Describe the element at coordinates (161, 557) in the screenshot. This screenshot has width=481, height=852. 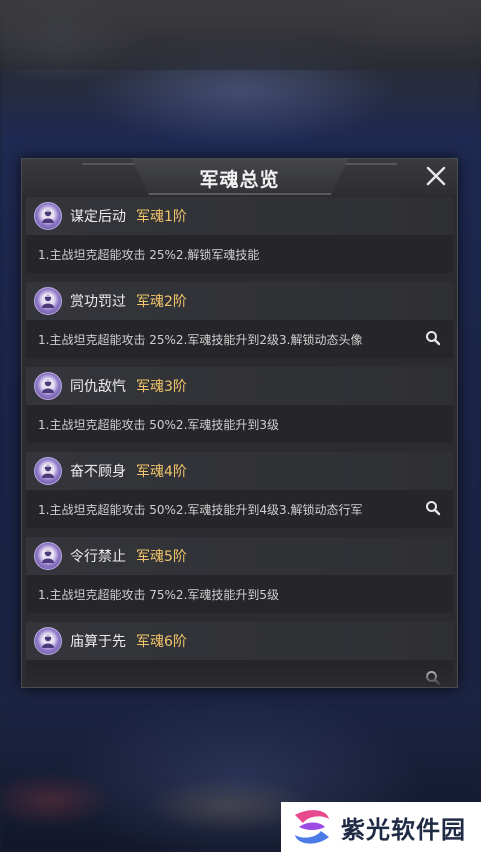
I see `soul-level-tier: 军魂5阶` at that location.